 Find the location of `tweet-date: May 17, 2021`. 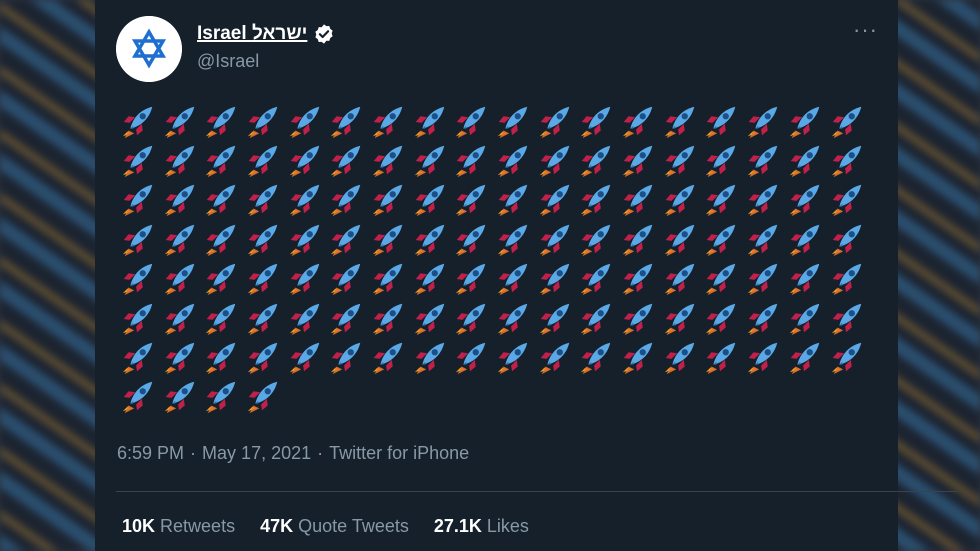

tweet-date: May 17, 2021 is located at coordinates (256, 453).